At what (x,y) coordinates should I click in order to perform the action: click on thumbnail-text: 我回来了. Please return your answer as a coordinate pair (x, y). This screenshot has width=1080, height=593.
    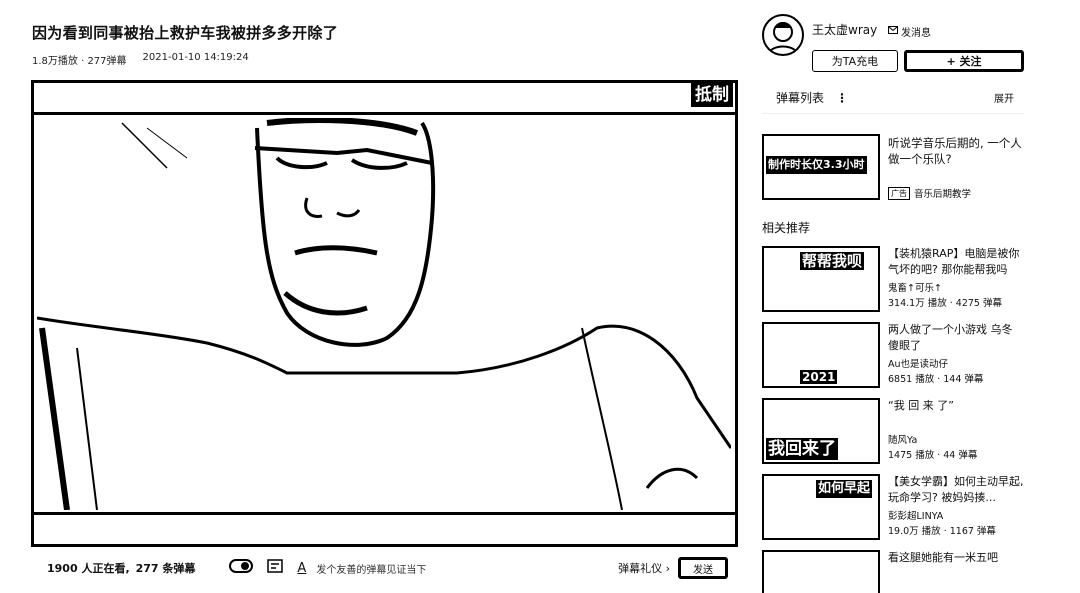
    Looking at the image, I should click on (802, 449).